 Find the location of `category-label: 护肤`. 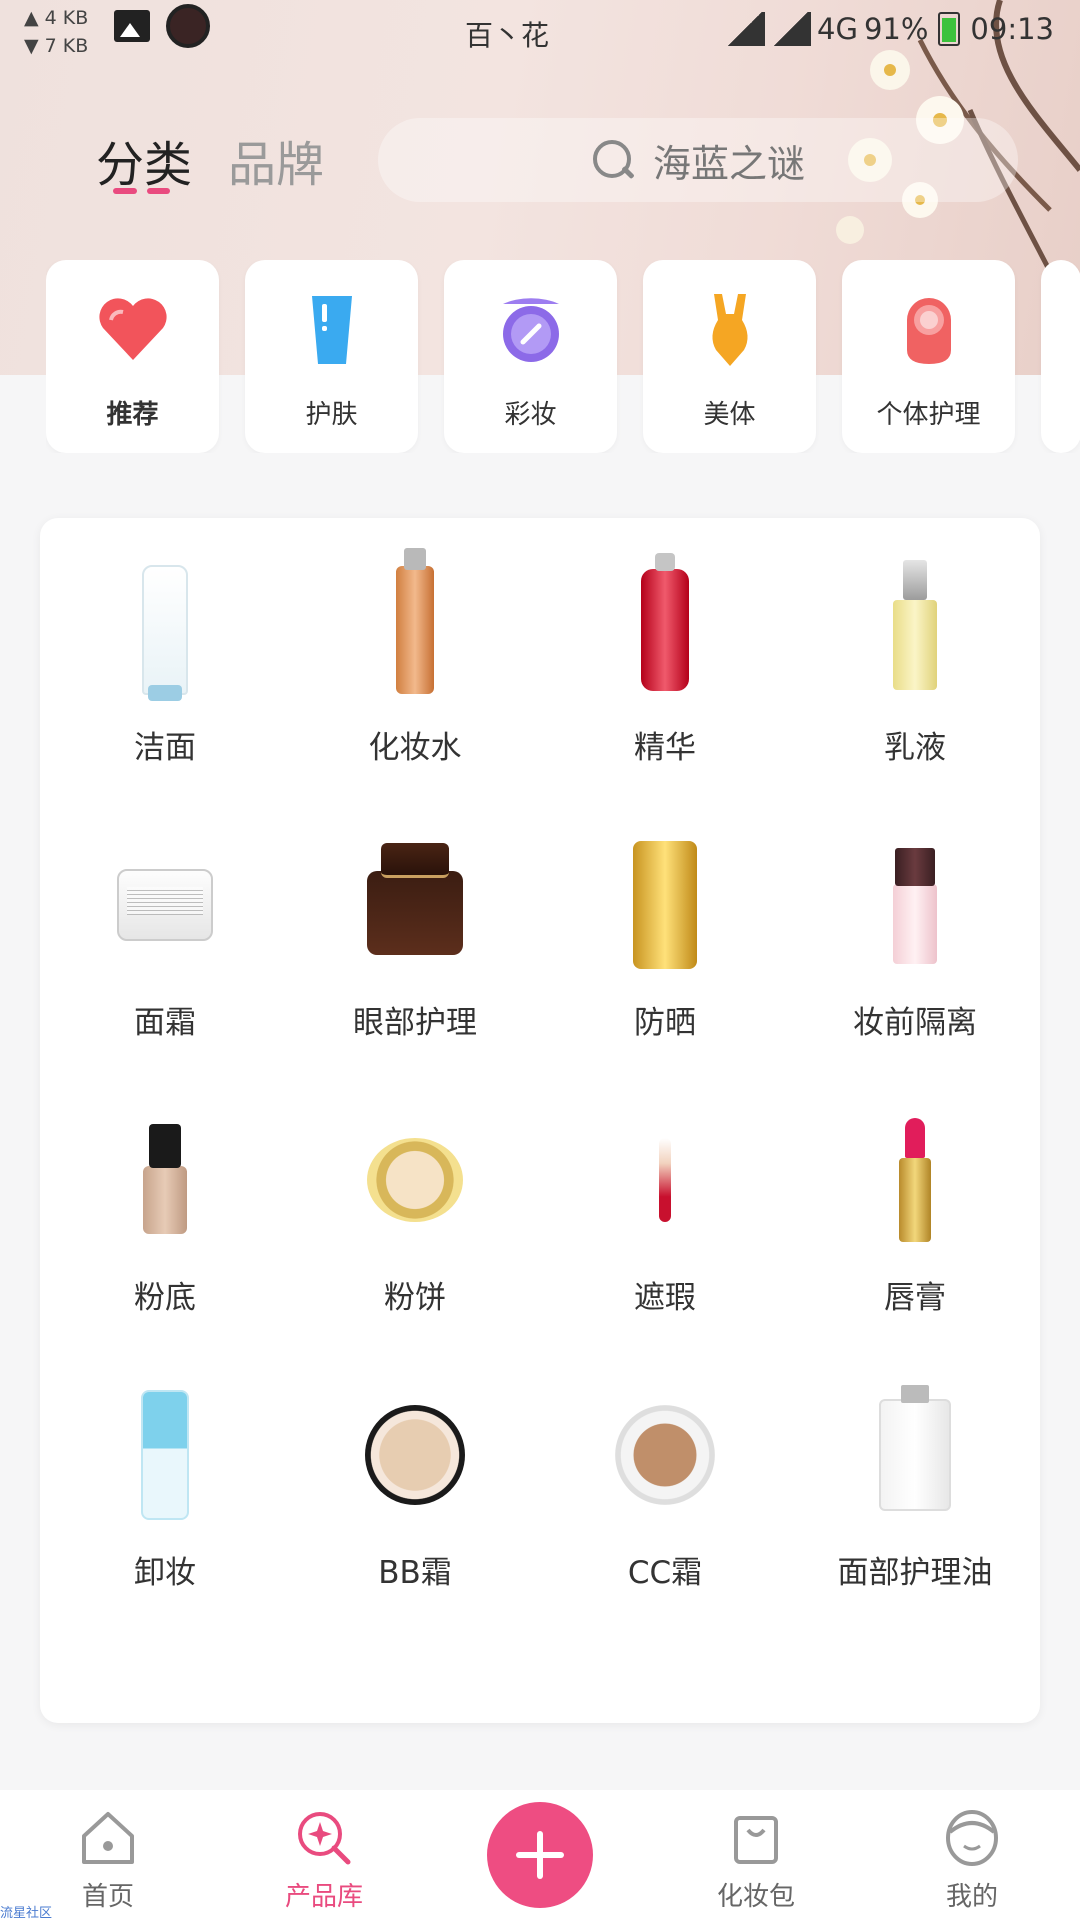

category-label: 护肤 is located at coordinates (331, 415).